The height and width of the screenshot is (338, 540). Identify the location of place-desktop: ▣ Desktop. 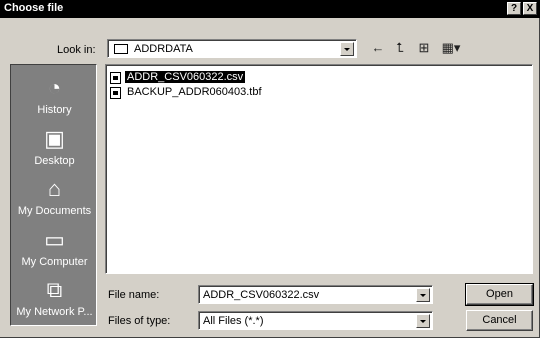
(54, 146).